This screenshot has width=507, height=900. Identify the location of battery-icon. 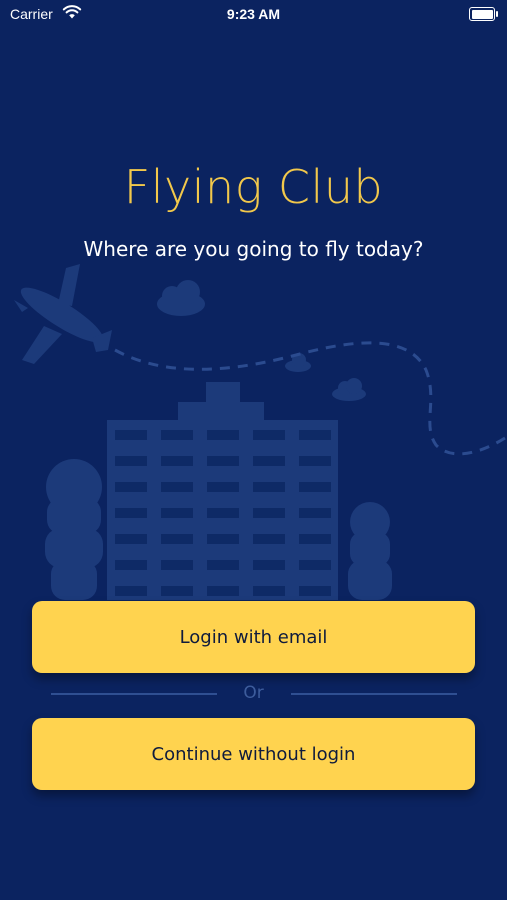
(483, 14).